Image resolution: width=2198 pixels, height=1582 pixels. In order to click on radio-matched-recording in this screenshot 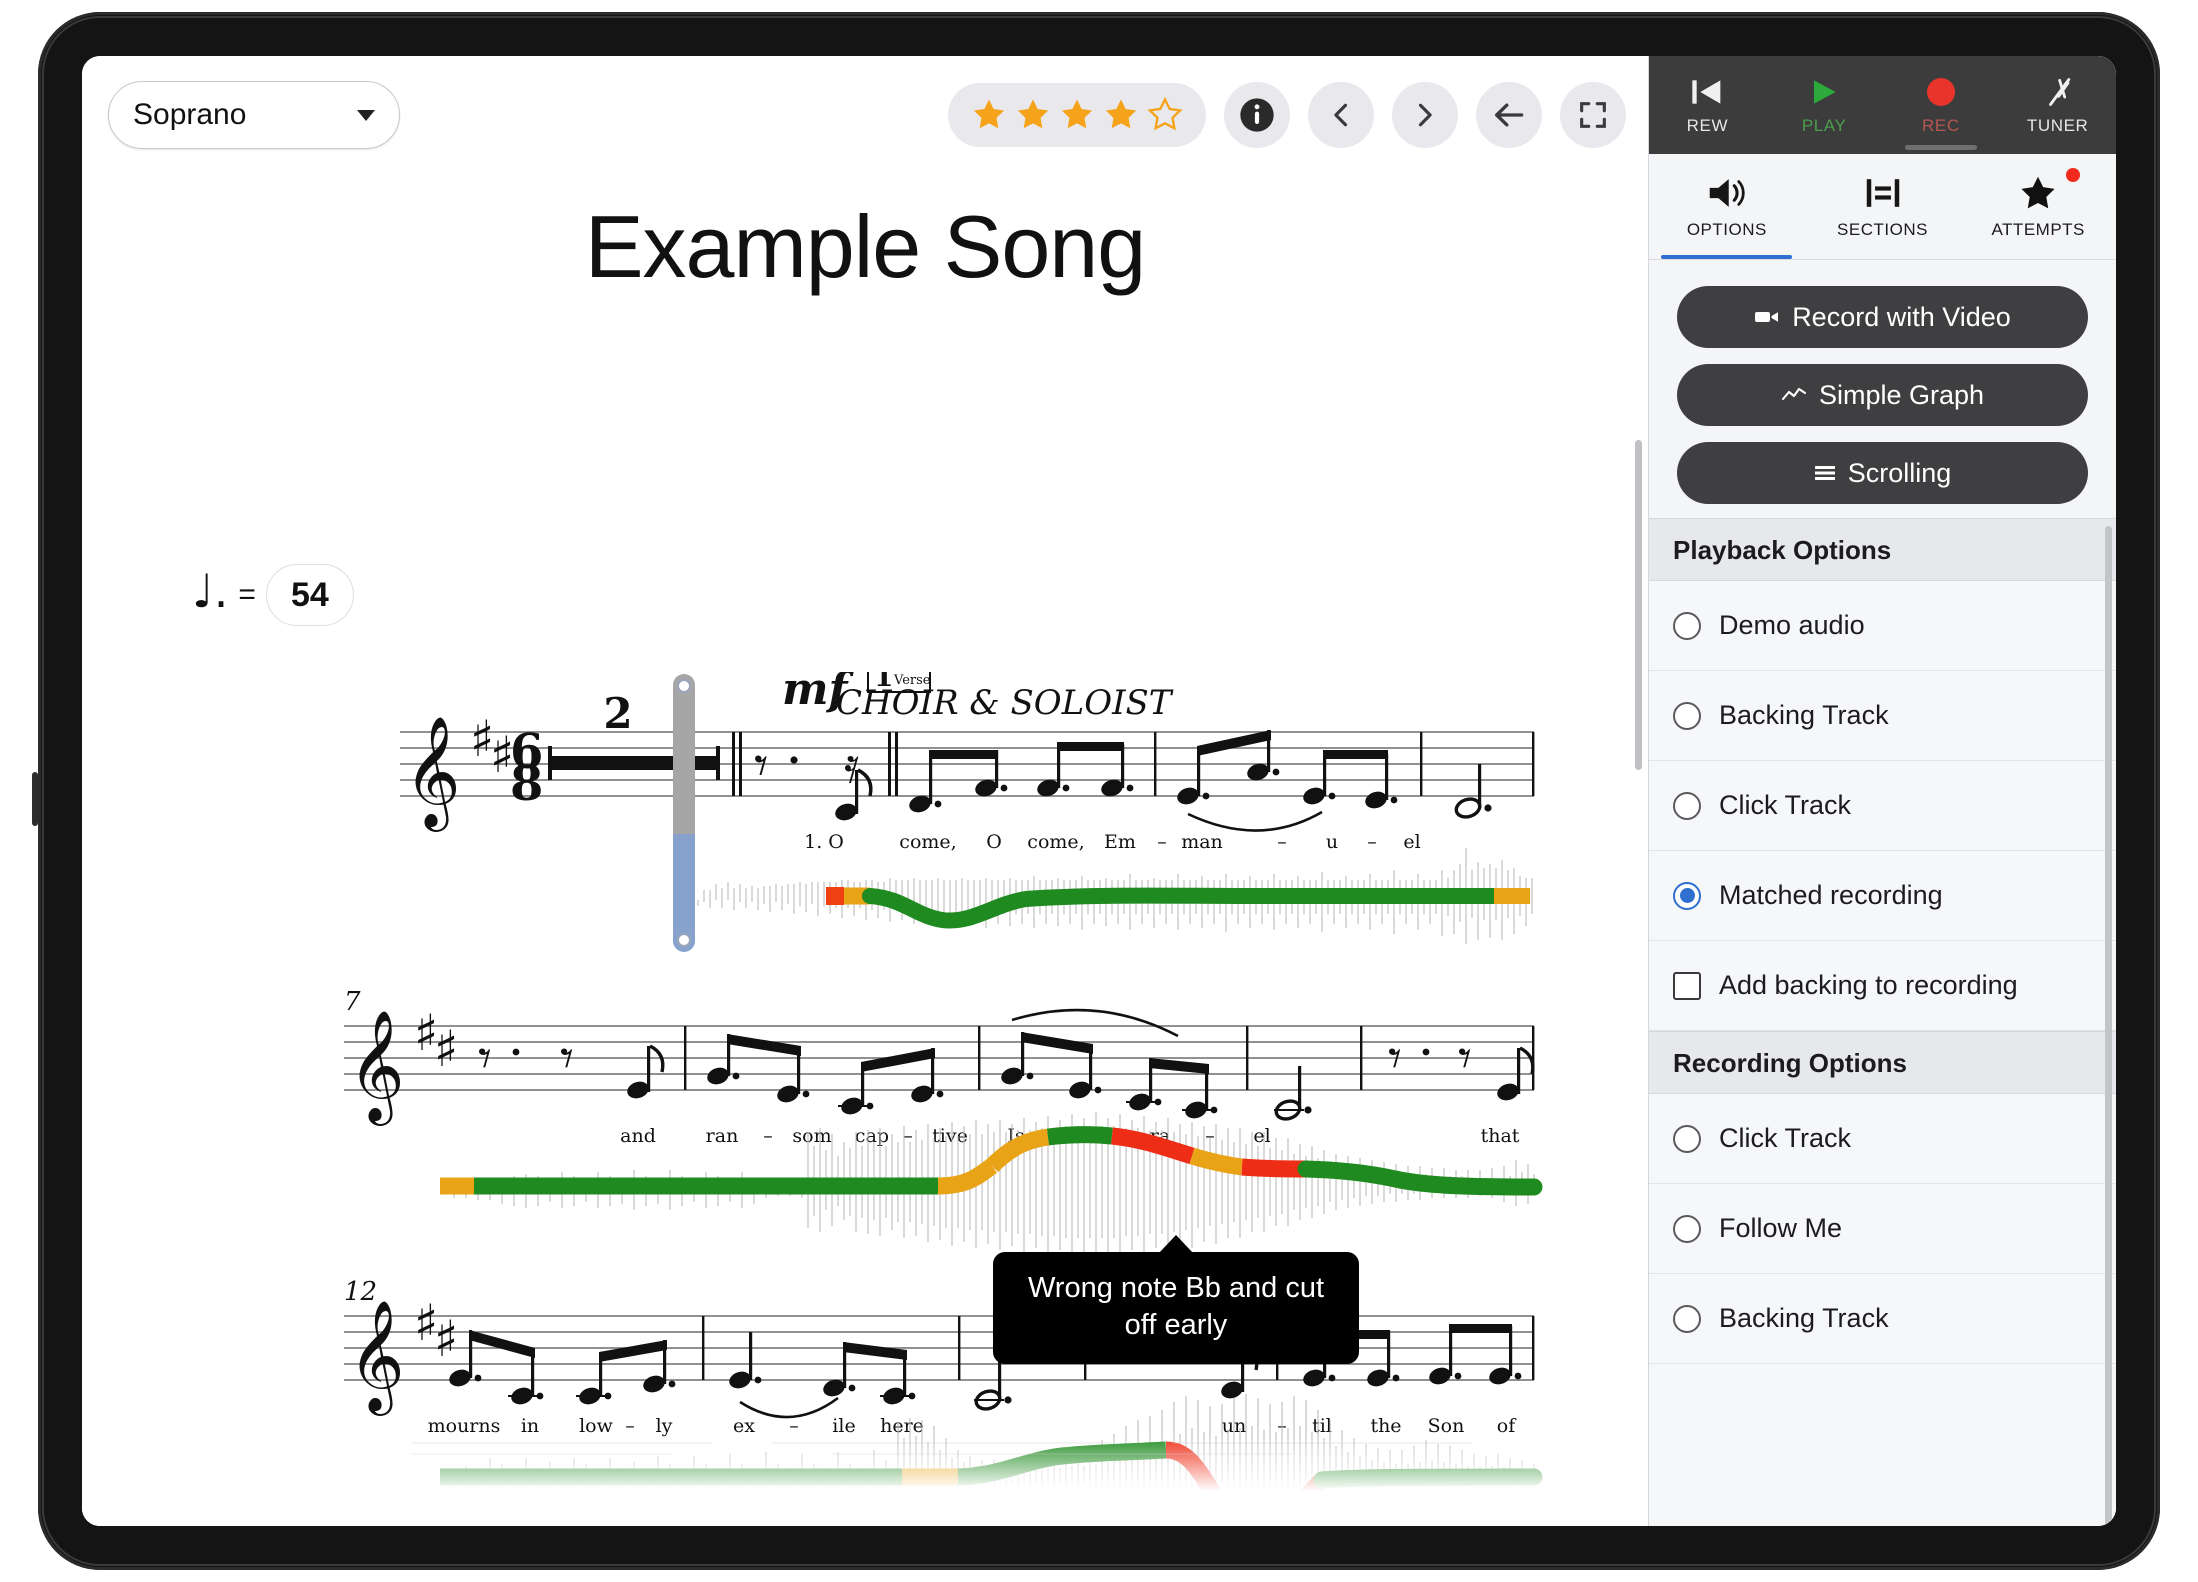, I will do `click(1687, 895)`.